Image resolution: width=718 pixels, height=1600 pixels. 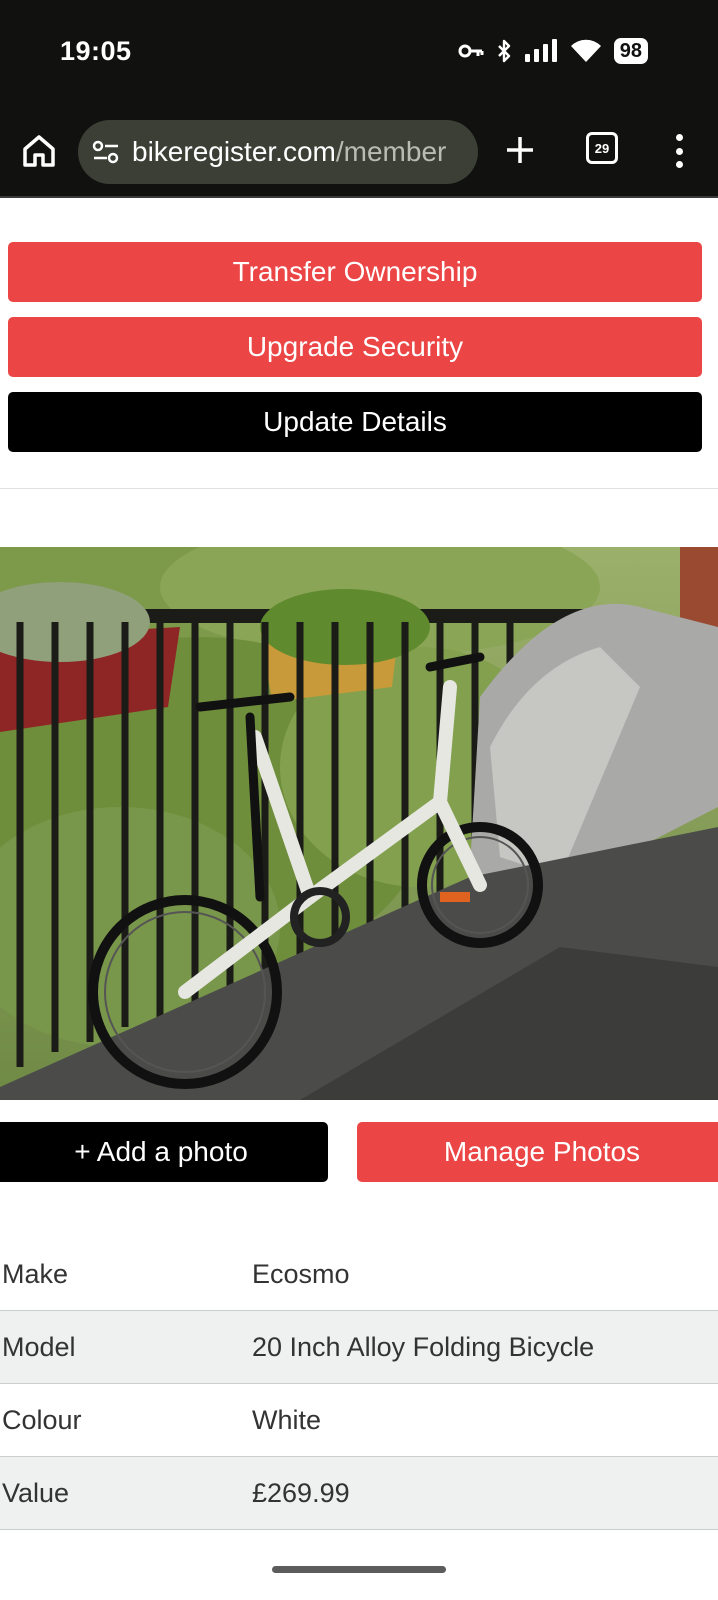 I want to click on table-row: Model 20 Inch Alloy Folding Bicycle, so click(x=359, y=1347).